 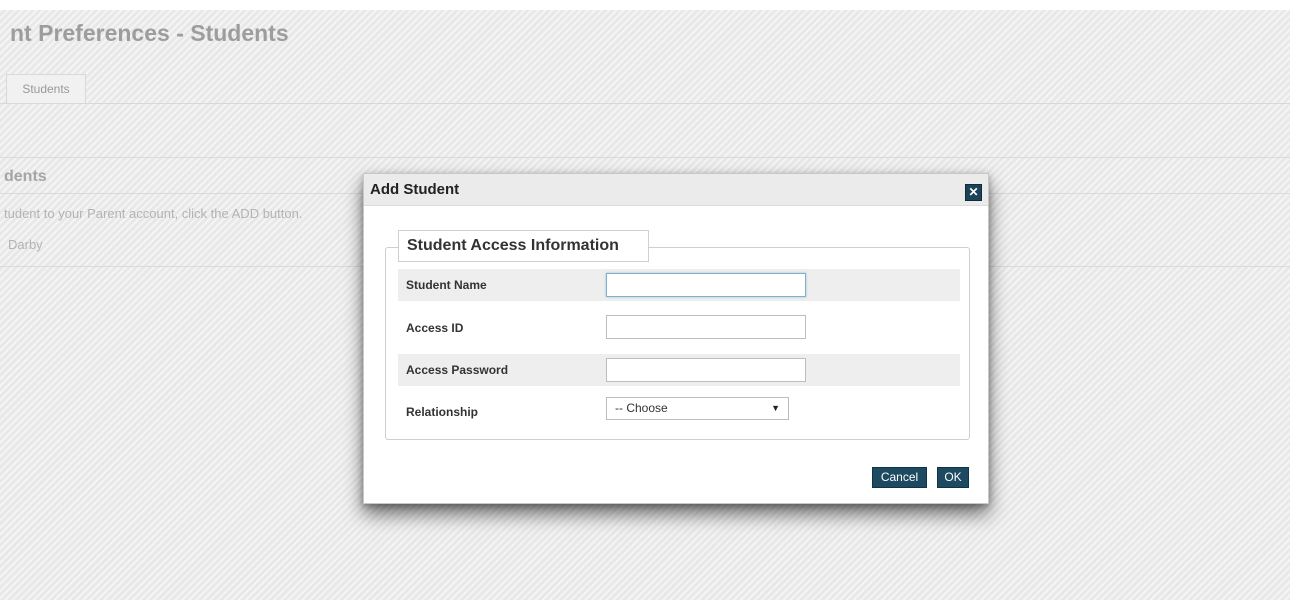 I want to click on student-list-item: Darby, so click(x=25, y=244).